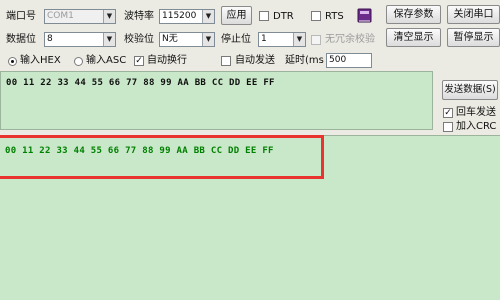 This screenshot has height=300, width=500. Describe the element at coordinates (448, 127) in the screenshot. I see `add-crc-checkbox` at that location.